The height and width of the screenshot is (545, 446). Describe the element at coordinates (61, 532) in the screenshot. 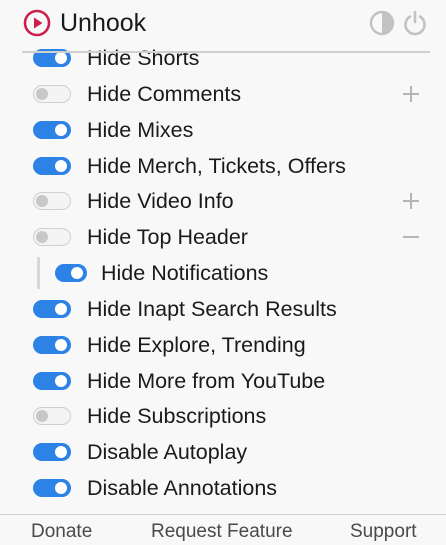

I see `donate-link: Donate` at that location.